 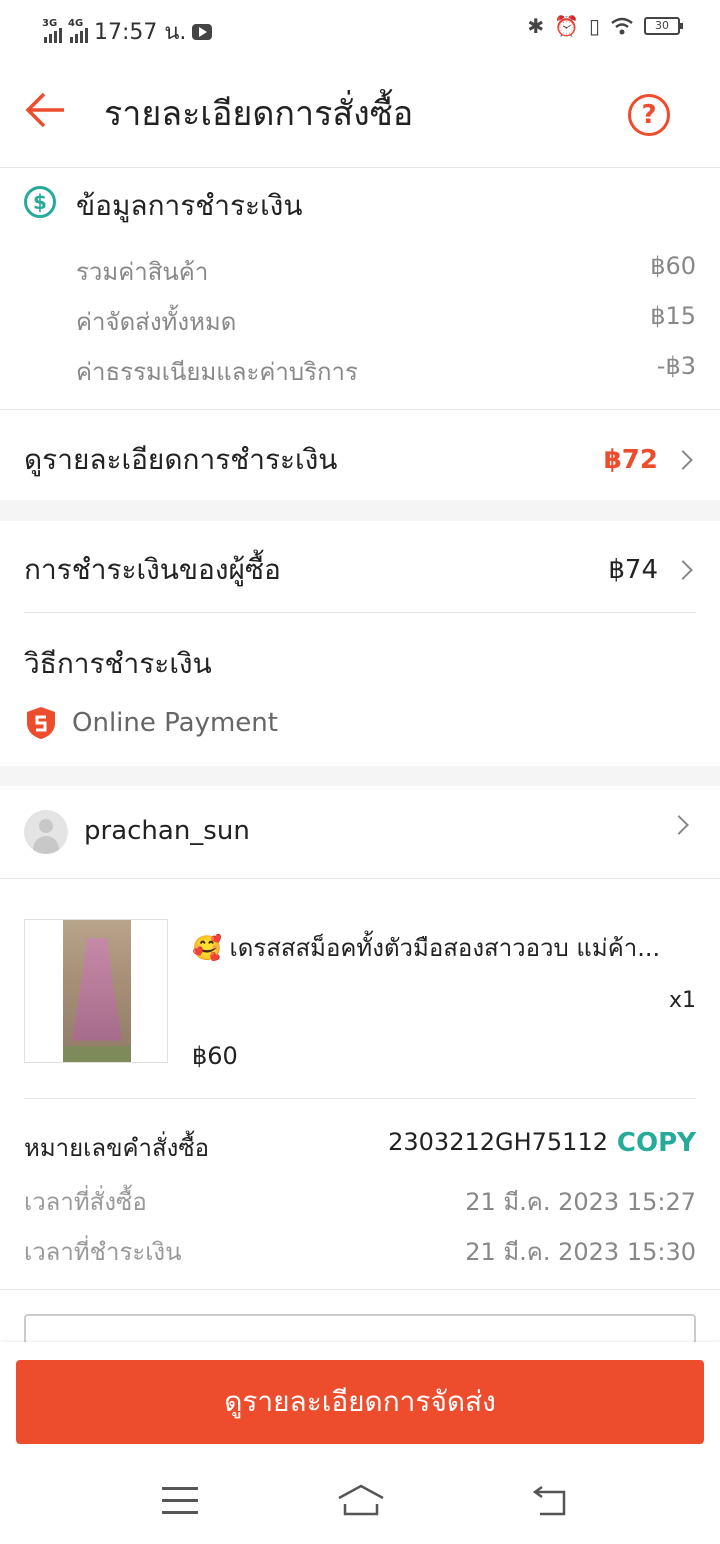 I want to click on network-type-label: 4G, so click(x=76, y=23).